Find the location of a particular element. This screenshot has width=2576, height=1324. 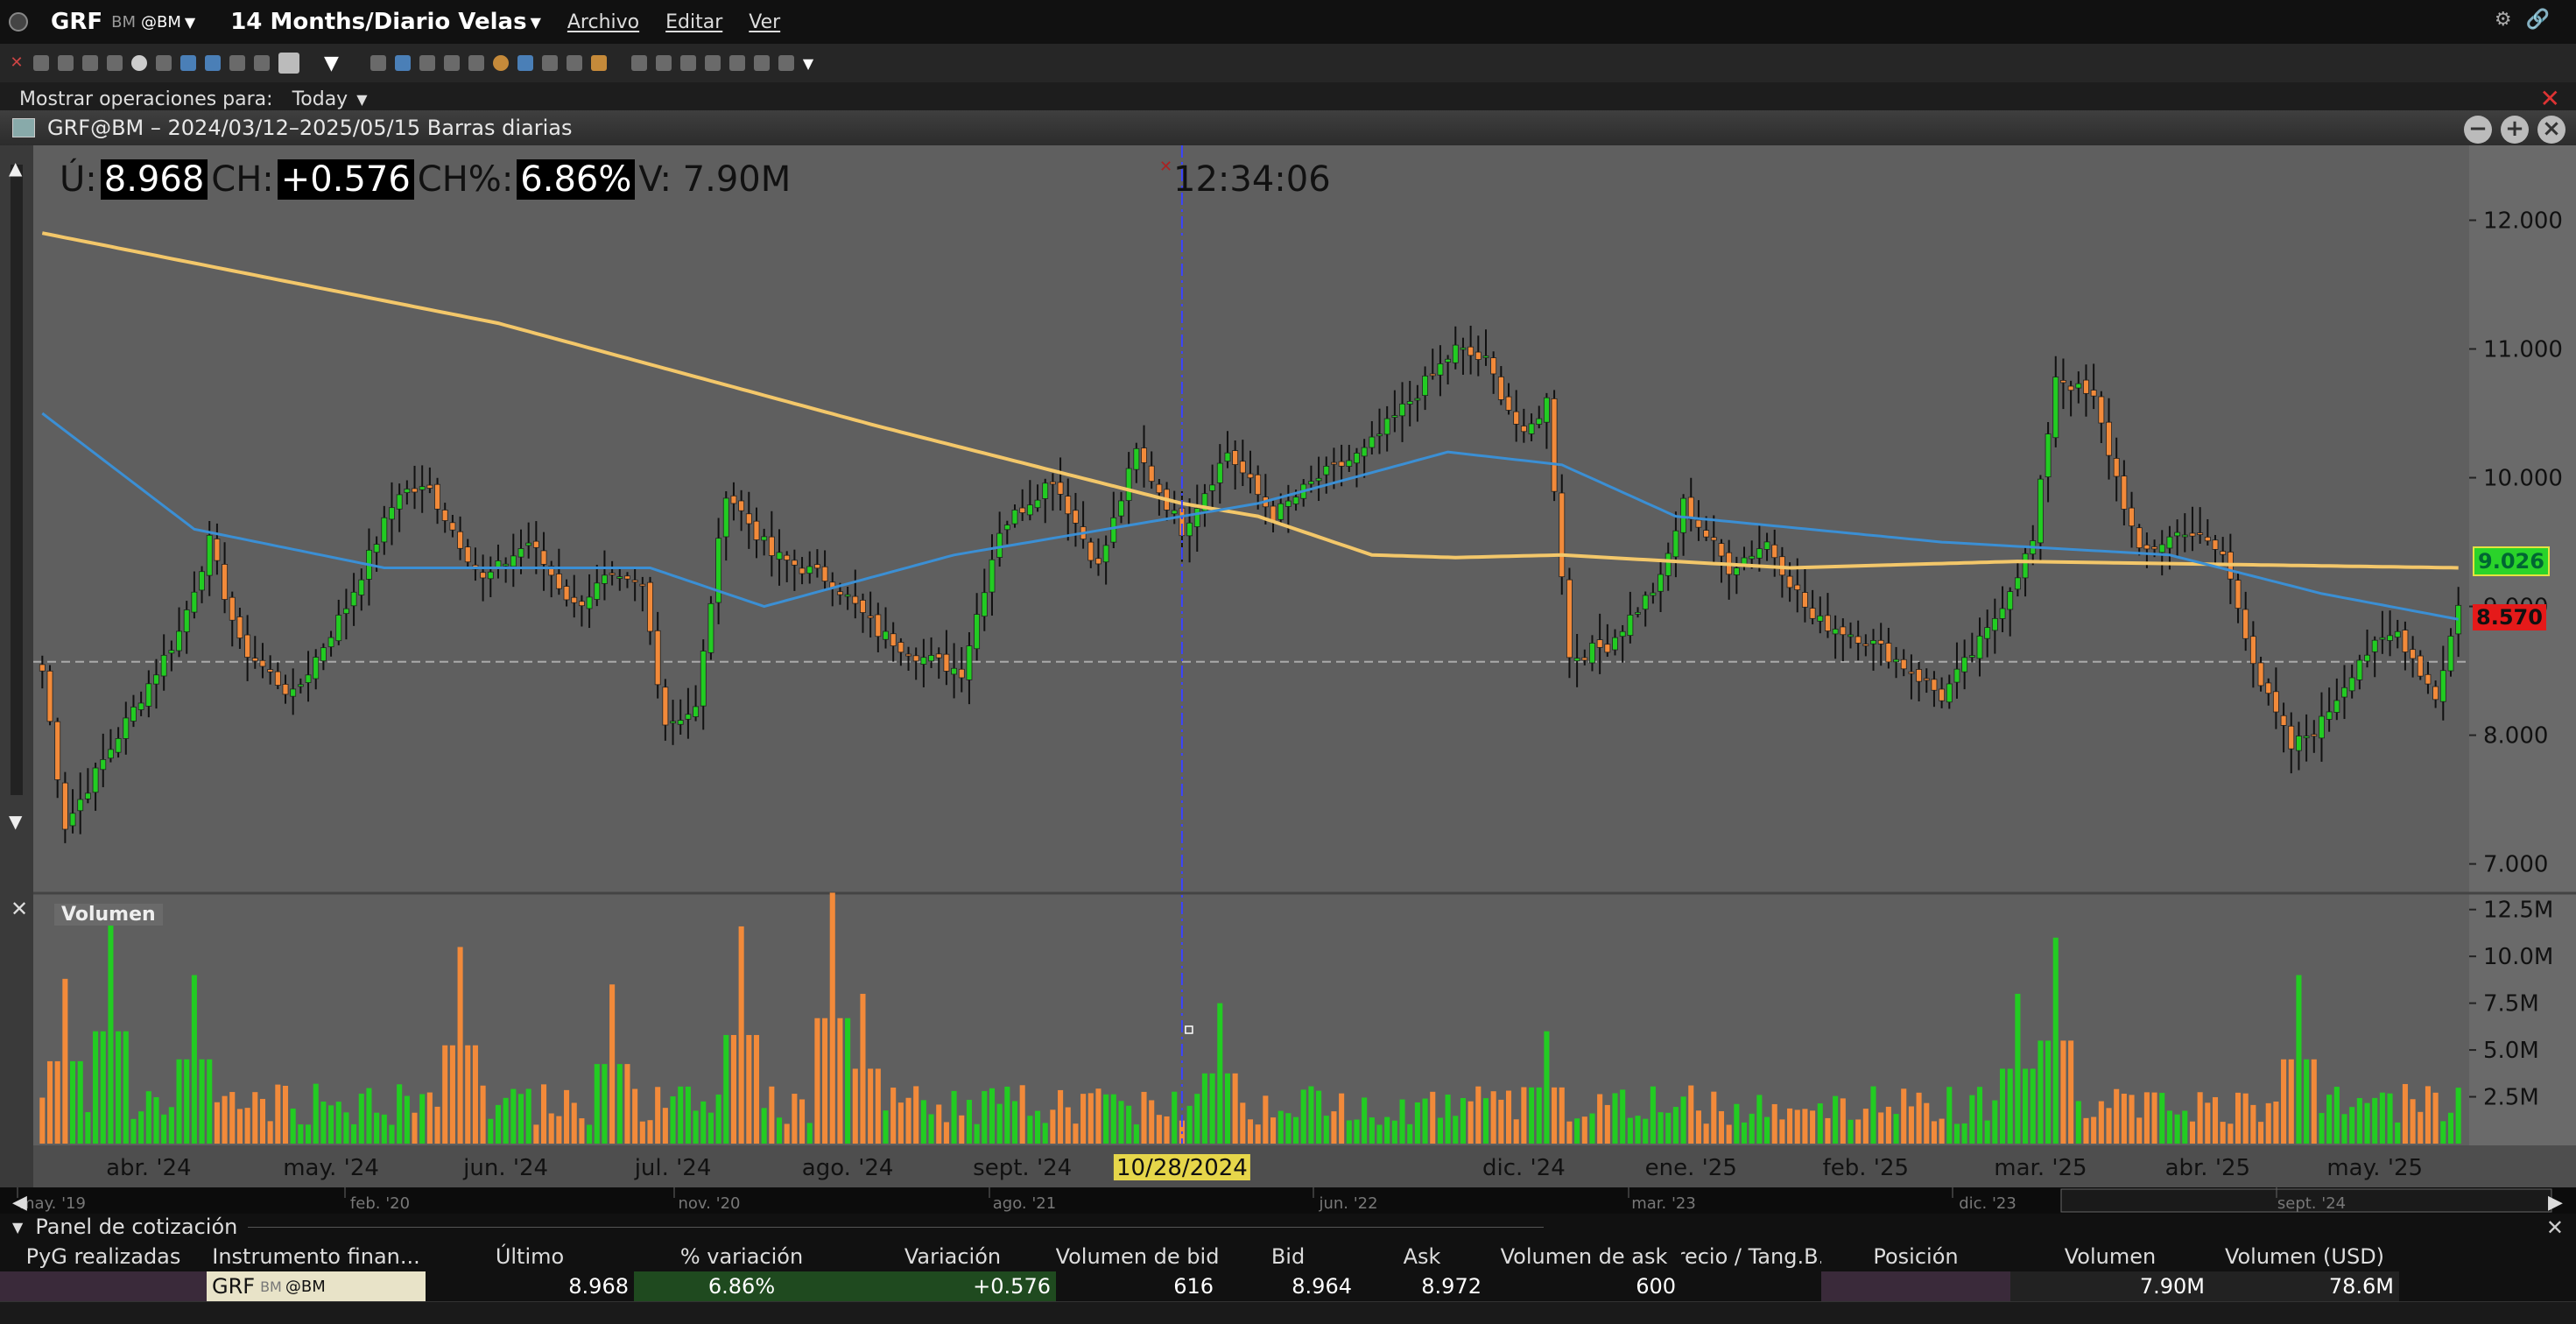

column-header: Volumen de bid is located at coordinates (1137, 1257).